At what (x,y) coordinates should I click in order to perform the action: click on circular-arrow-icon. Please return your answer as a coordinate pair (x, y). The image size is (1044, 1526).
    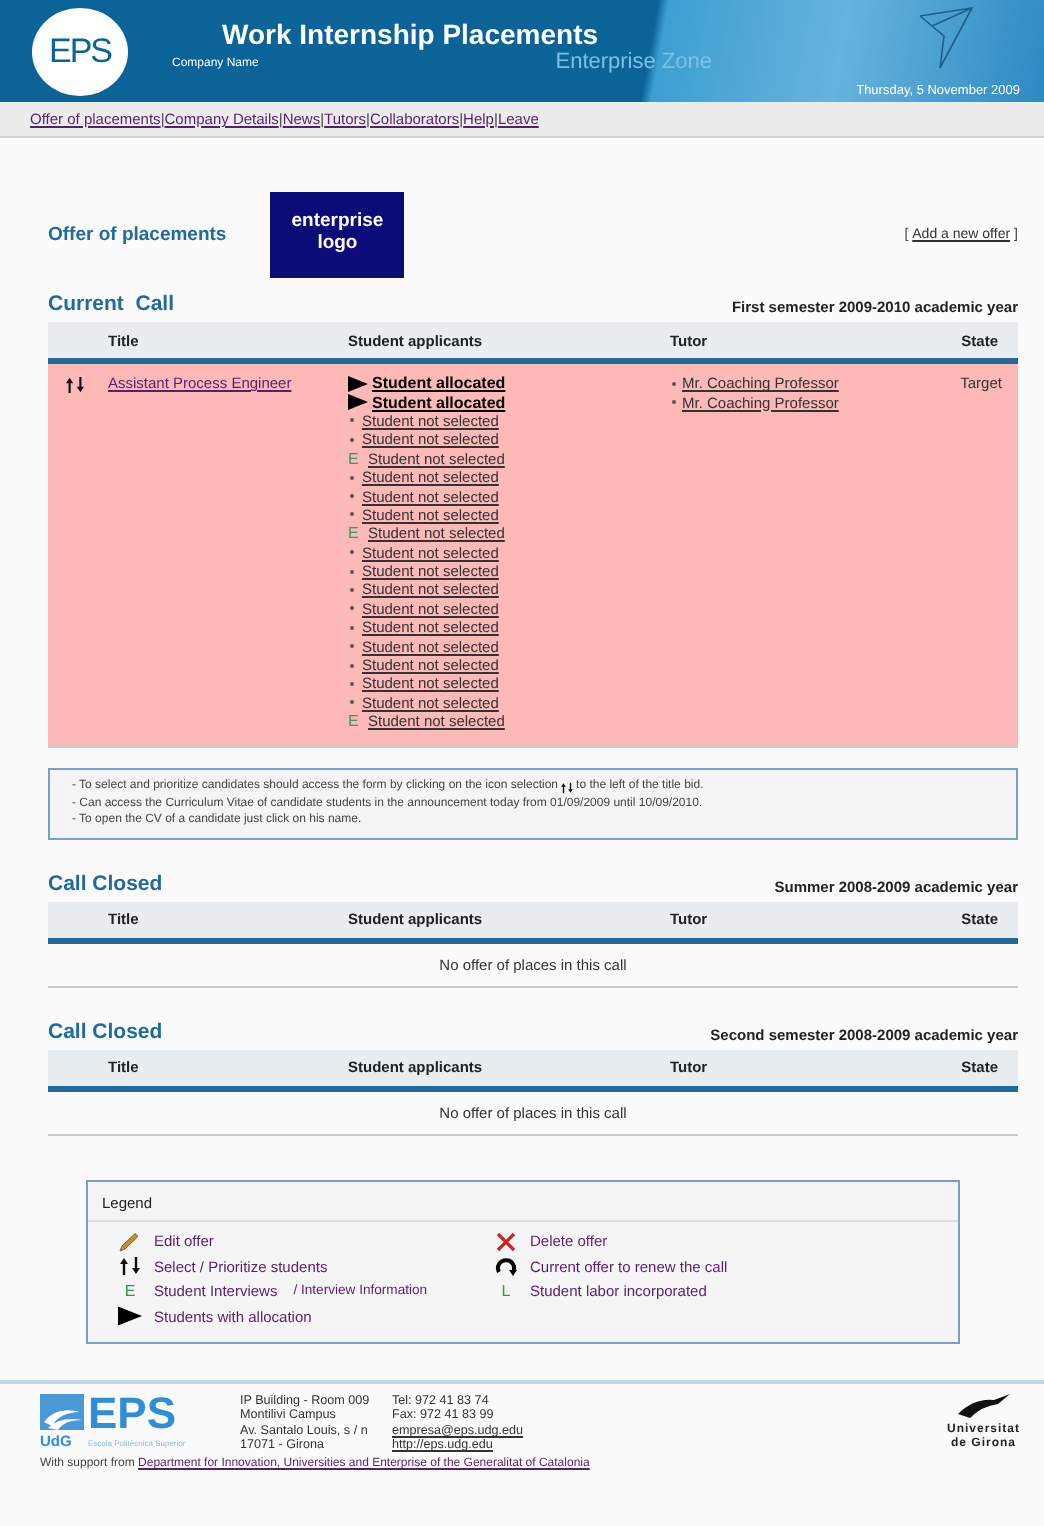
    Looking at the image, I should click on (506, 1266).